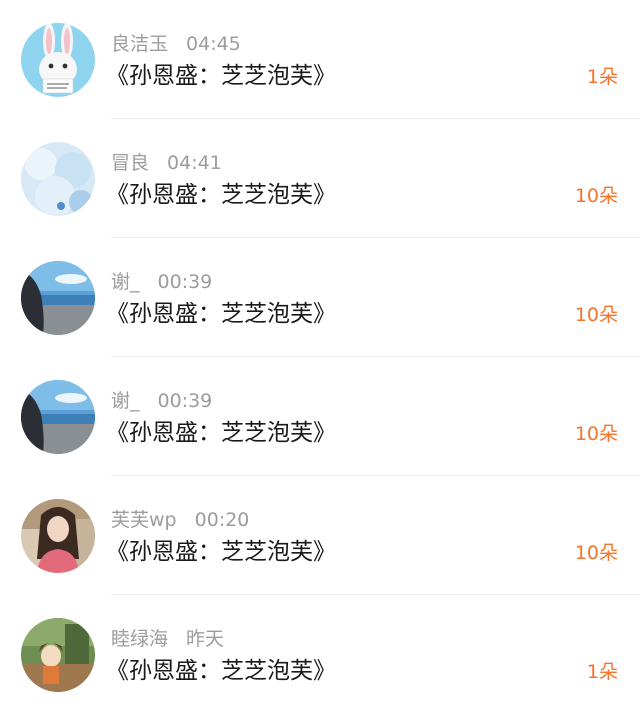 This screenshot has width=640, height=717. Describe the element at coordinates (58, 655) in the screenshot. I see `anime-scene-avatar` at that location.